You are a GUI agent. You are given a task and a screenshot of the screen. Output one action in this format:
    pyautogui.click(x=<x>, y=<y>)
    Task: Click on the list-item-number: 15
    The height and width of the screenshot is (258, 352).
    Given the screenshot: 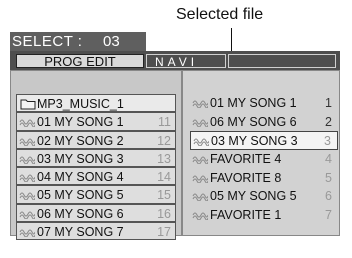 What is the action you would take?
    pyautogui.click(x=164, y=195)
    